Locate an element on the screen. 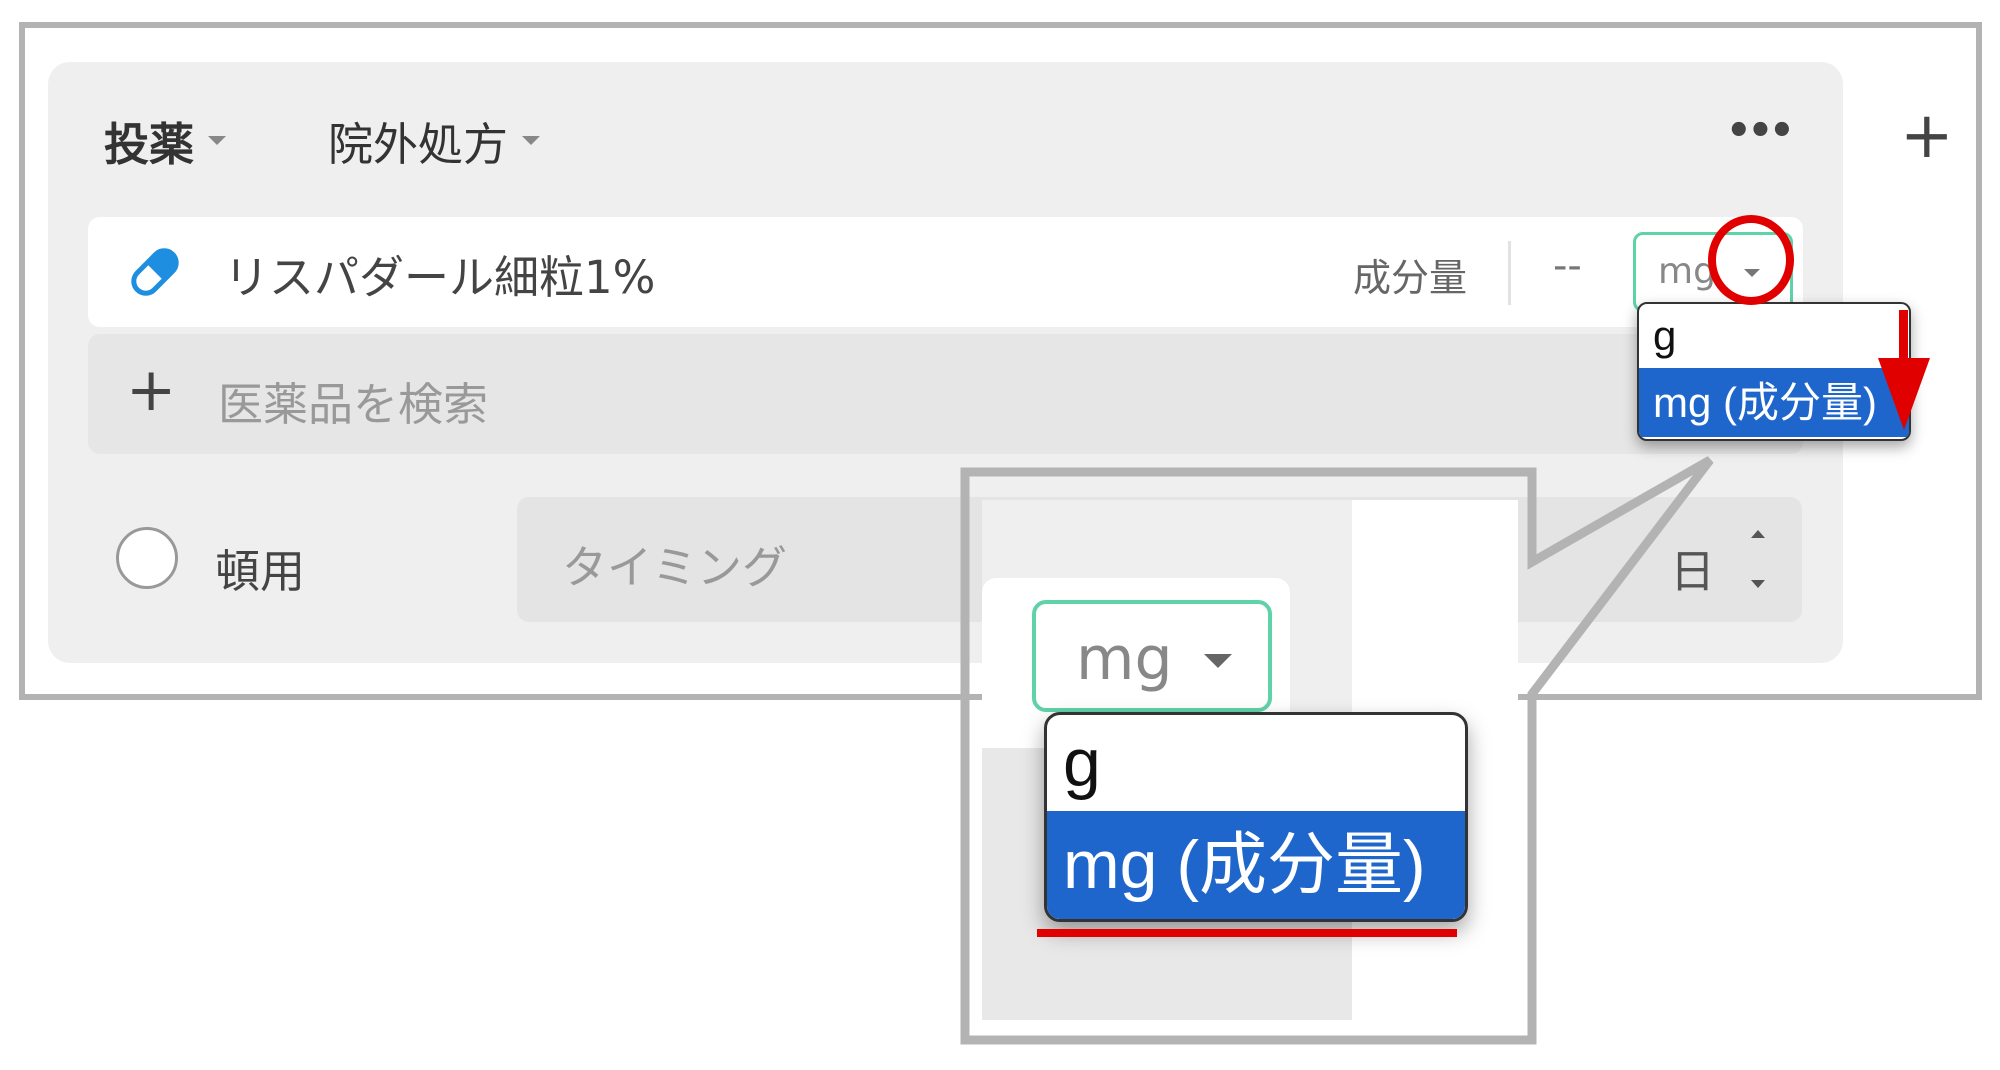 The image size is (2000, 1070). more-options-icon: ••• is located at coordinates (1760, 131).